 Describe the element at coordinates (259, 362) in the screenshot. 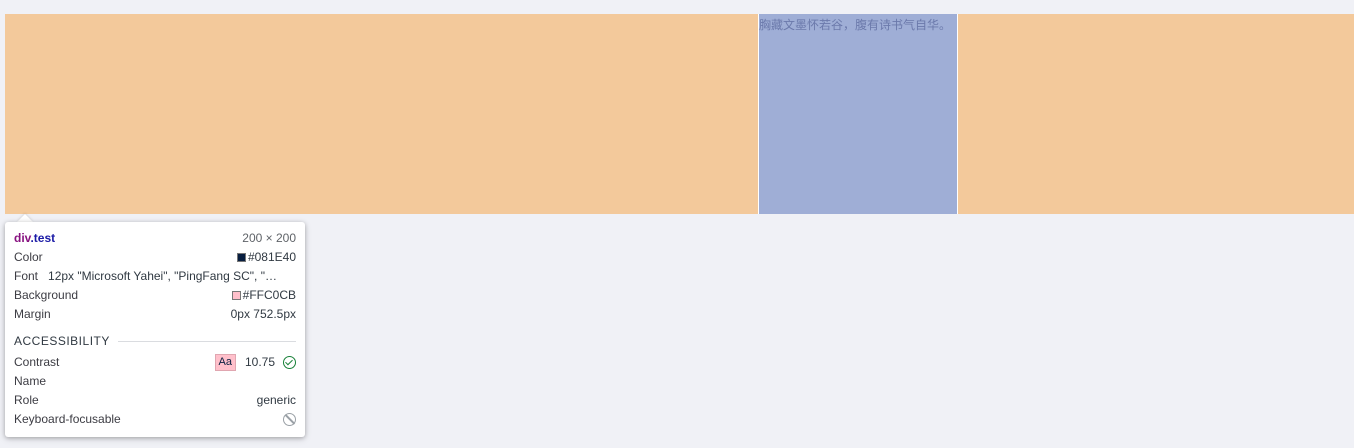

I see `contrast-value: 10.75` at that location.